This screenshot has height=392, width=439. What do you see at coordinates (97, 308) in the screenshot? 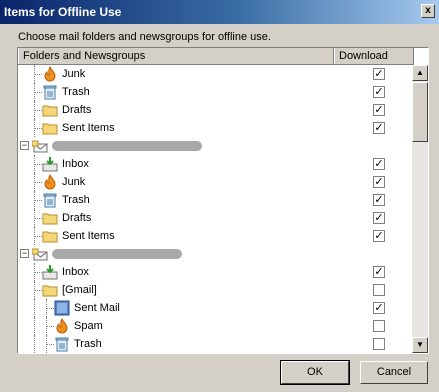
I see `folder-label: Sent Mail` at bounding box center [97, 308].